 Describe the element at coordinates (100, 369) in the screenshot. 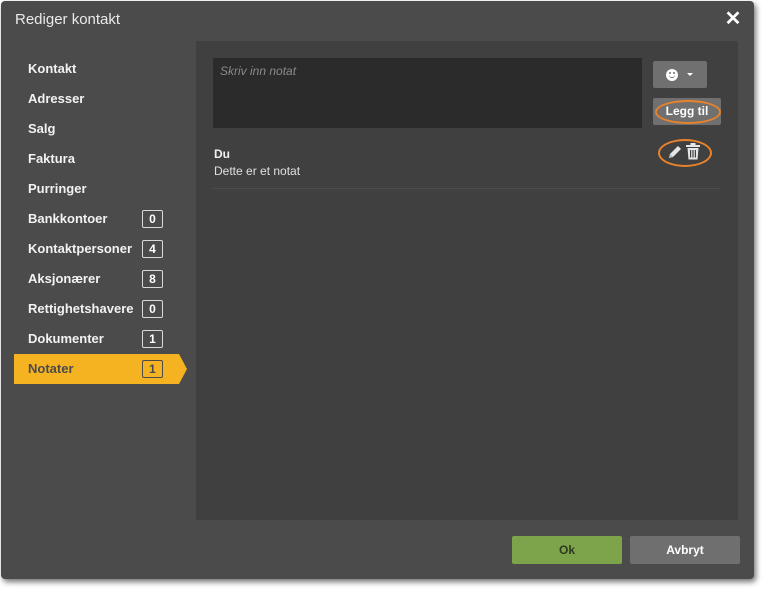

I see `sidebar-item-notater: Notater 1` at that location.